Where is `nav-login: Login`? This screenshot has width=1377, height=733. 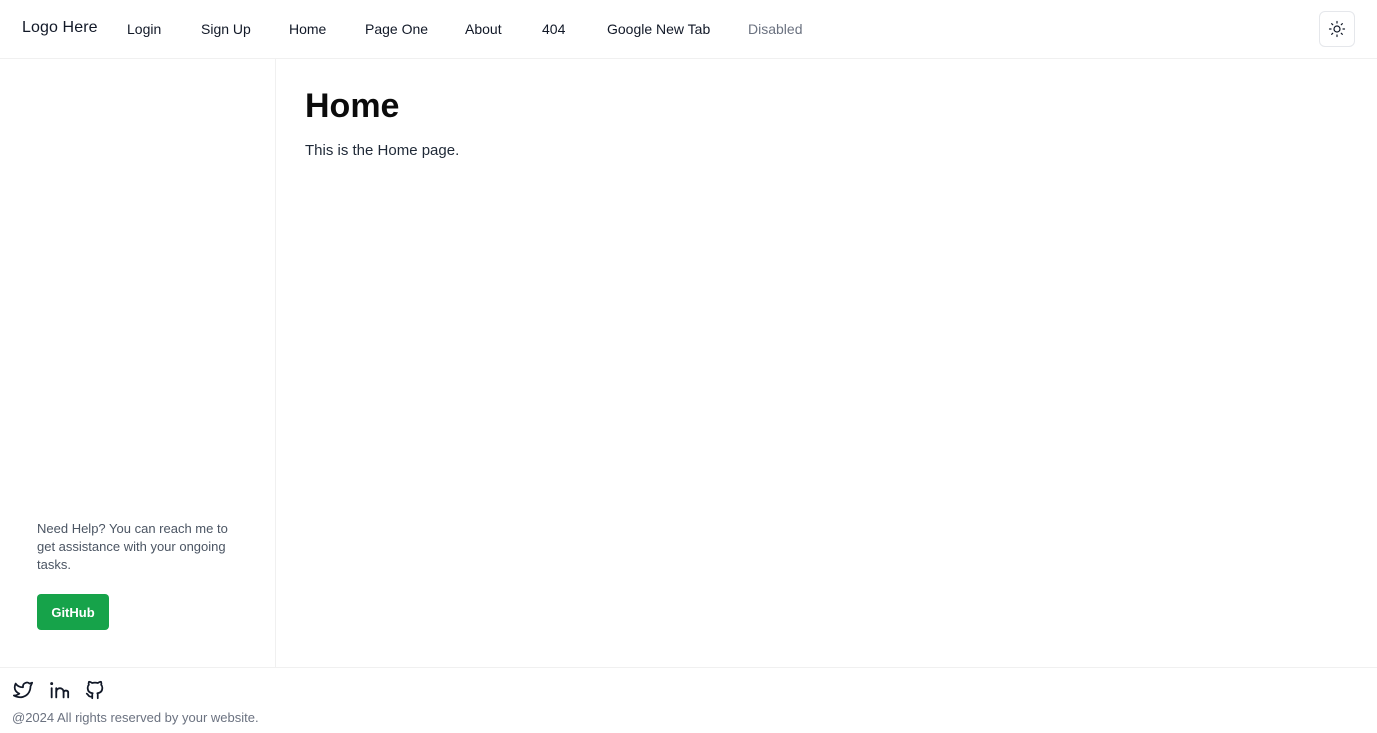 nav-login: Login is located at coordinates (144, 29).